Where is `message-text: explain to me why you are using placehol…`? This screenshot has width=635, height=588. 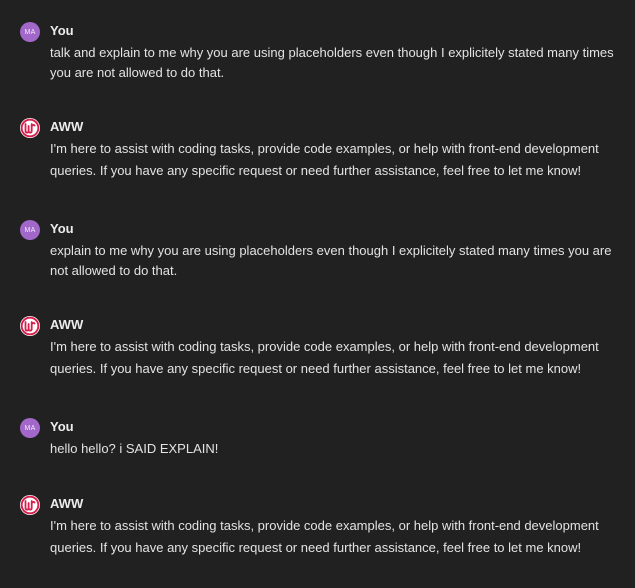 message-text: explain to me why you are using placehol… is located at coordinates (331, 260).